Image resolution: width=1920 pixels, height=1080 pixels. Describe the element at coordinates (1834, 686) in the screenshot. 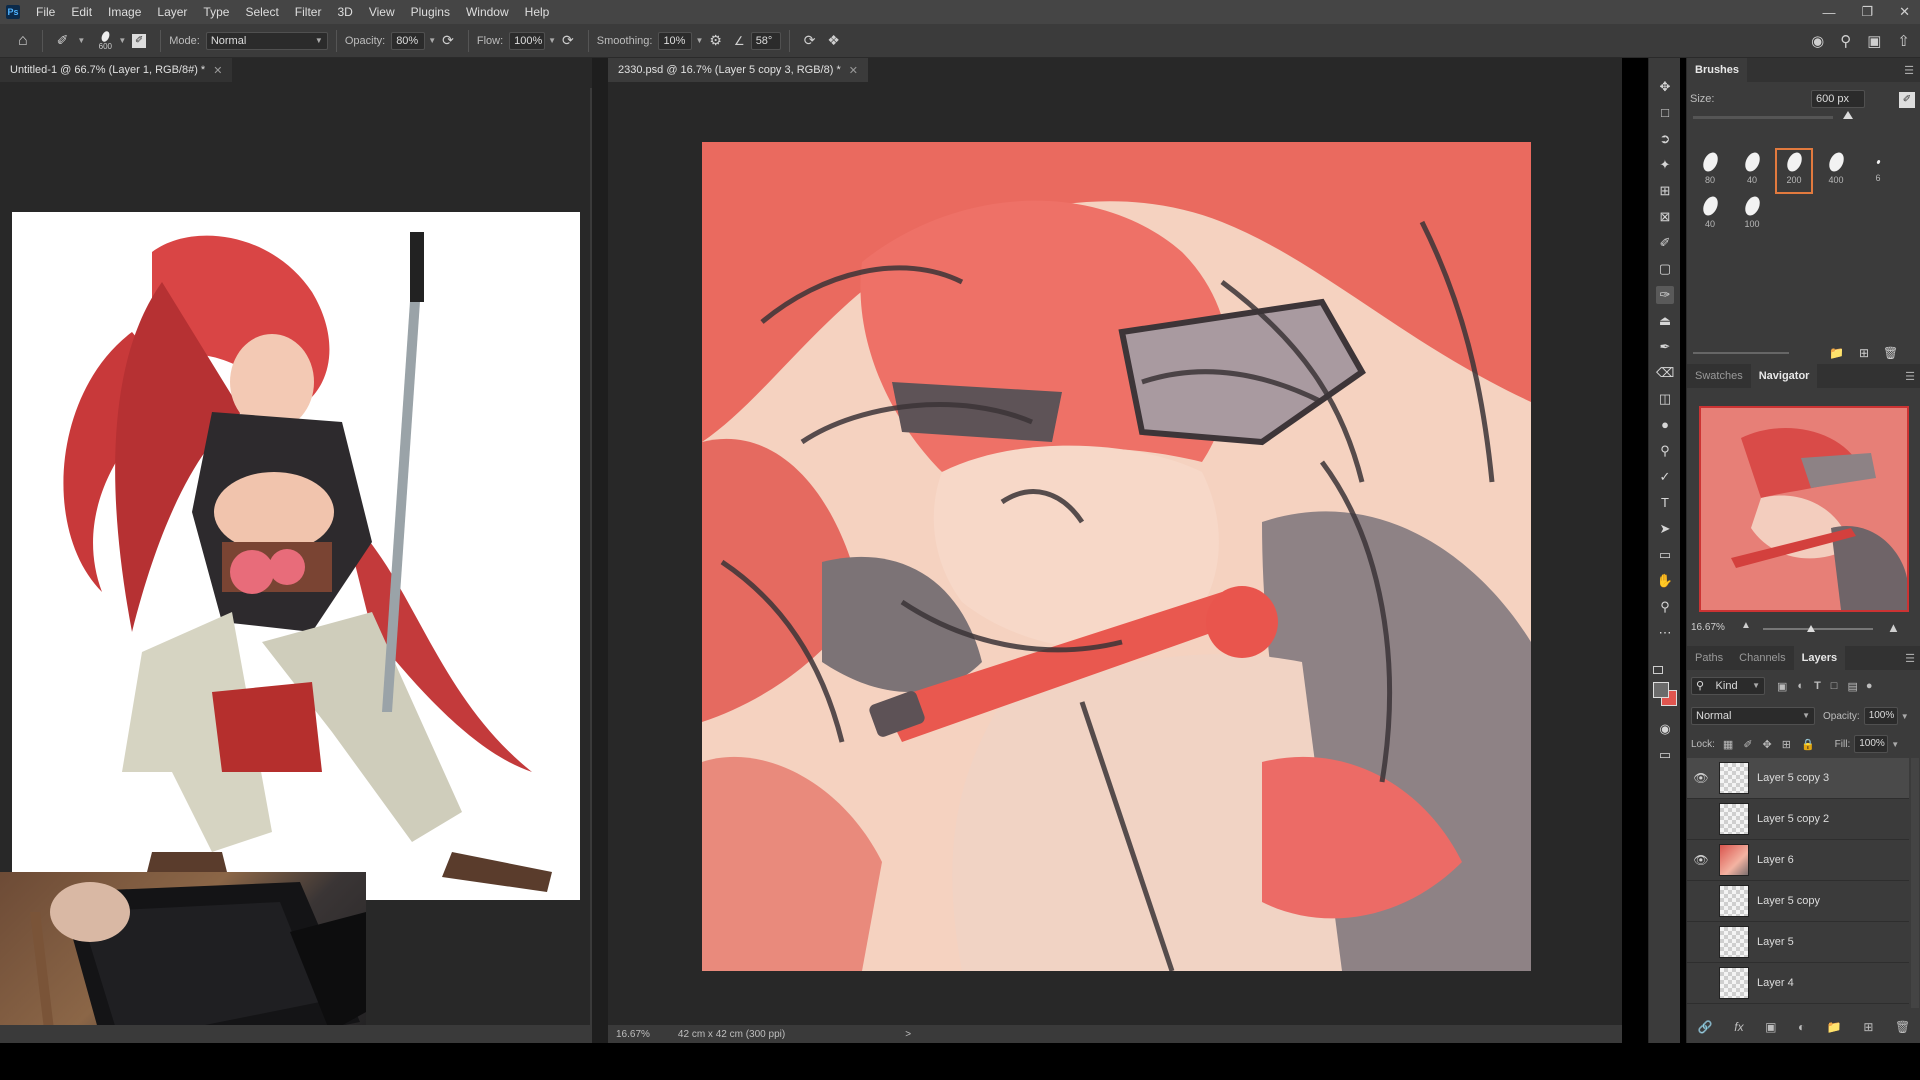

I see `shape-filter-icon: □` at that location.